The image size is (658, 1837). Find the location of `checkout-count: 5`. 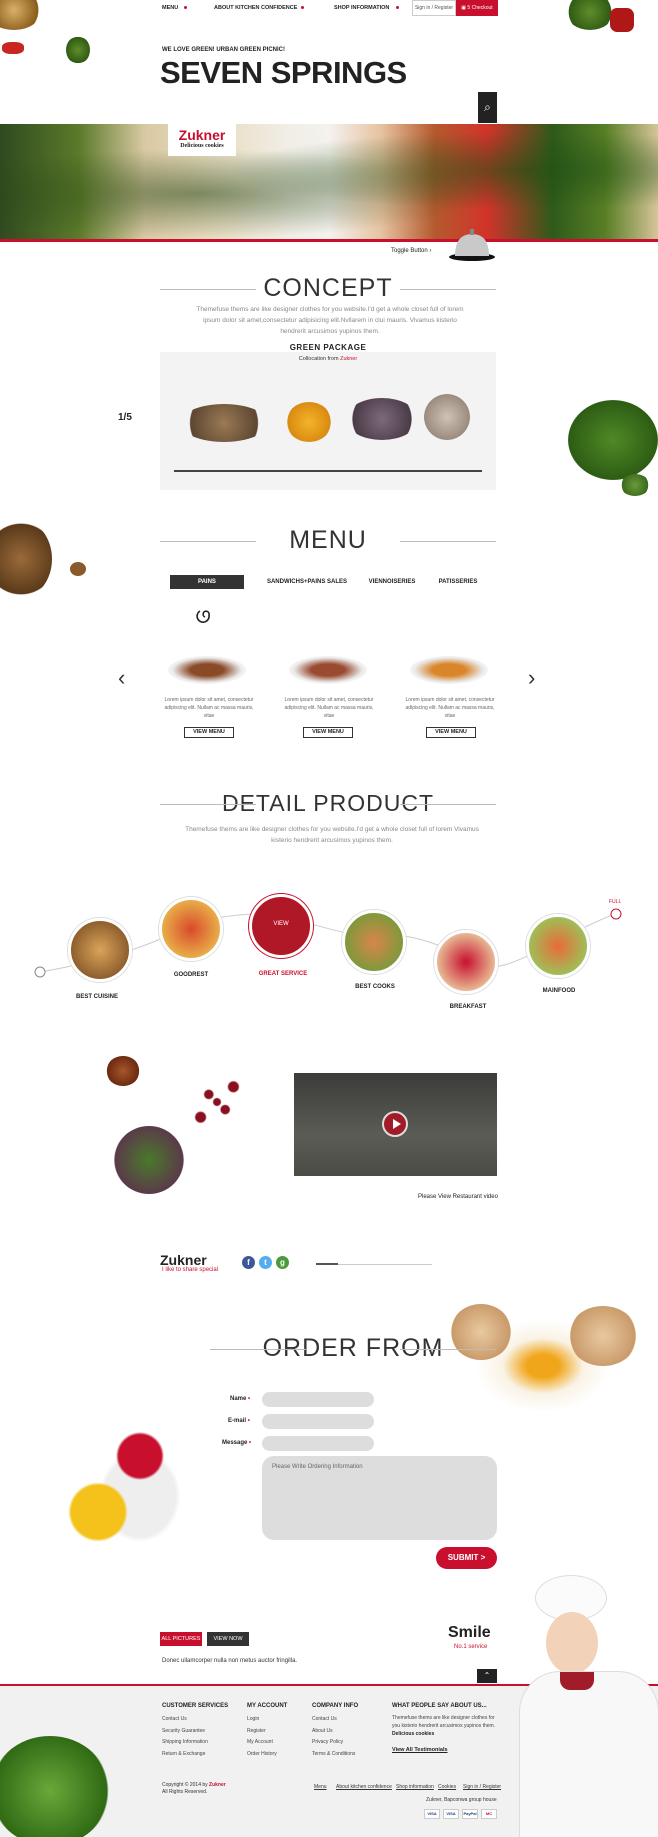

checkout-count: 5 is located at coordinates (469, 8).